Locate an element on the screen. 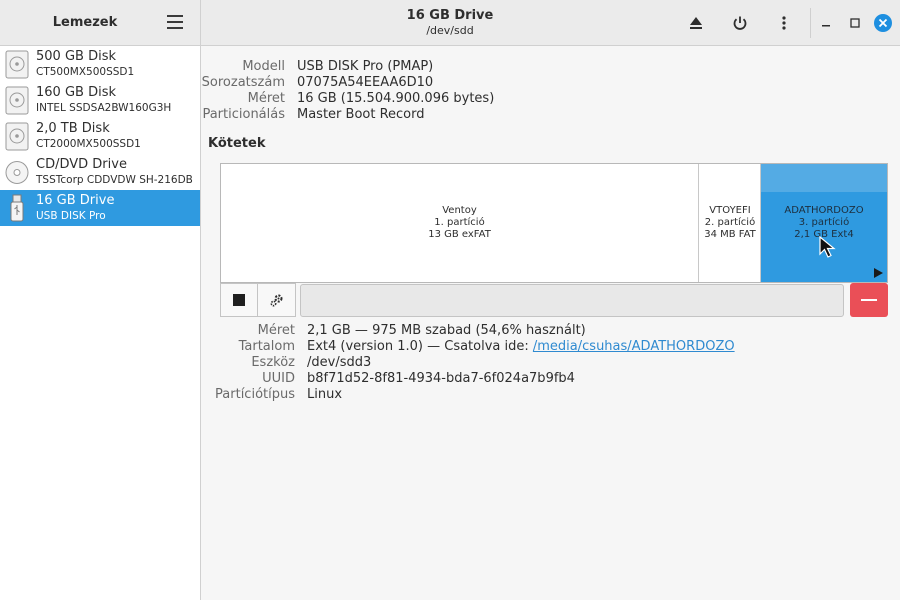 This screenshot has width=900, height=600. mouse-cursor-icon is located at coordinates (827, 247).